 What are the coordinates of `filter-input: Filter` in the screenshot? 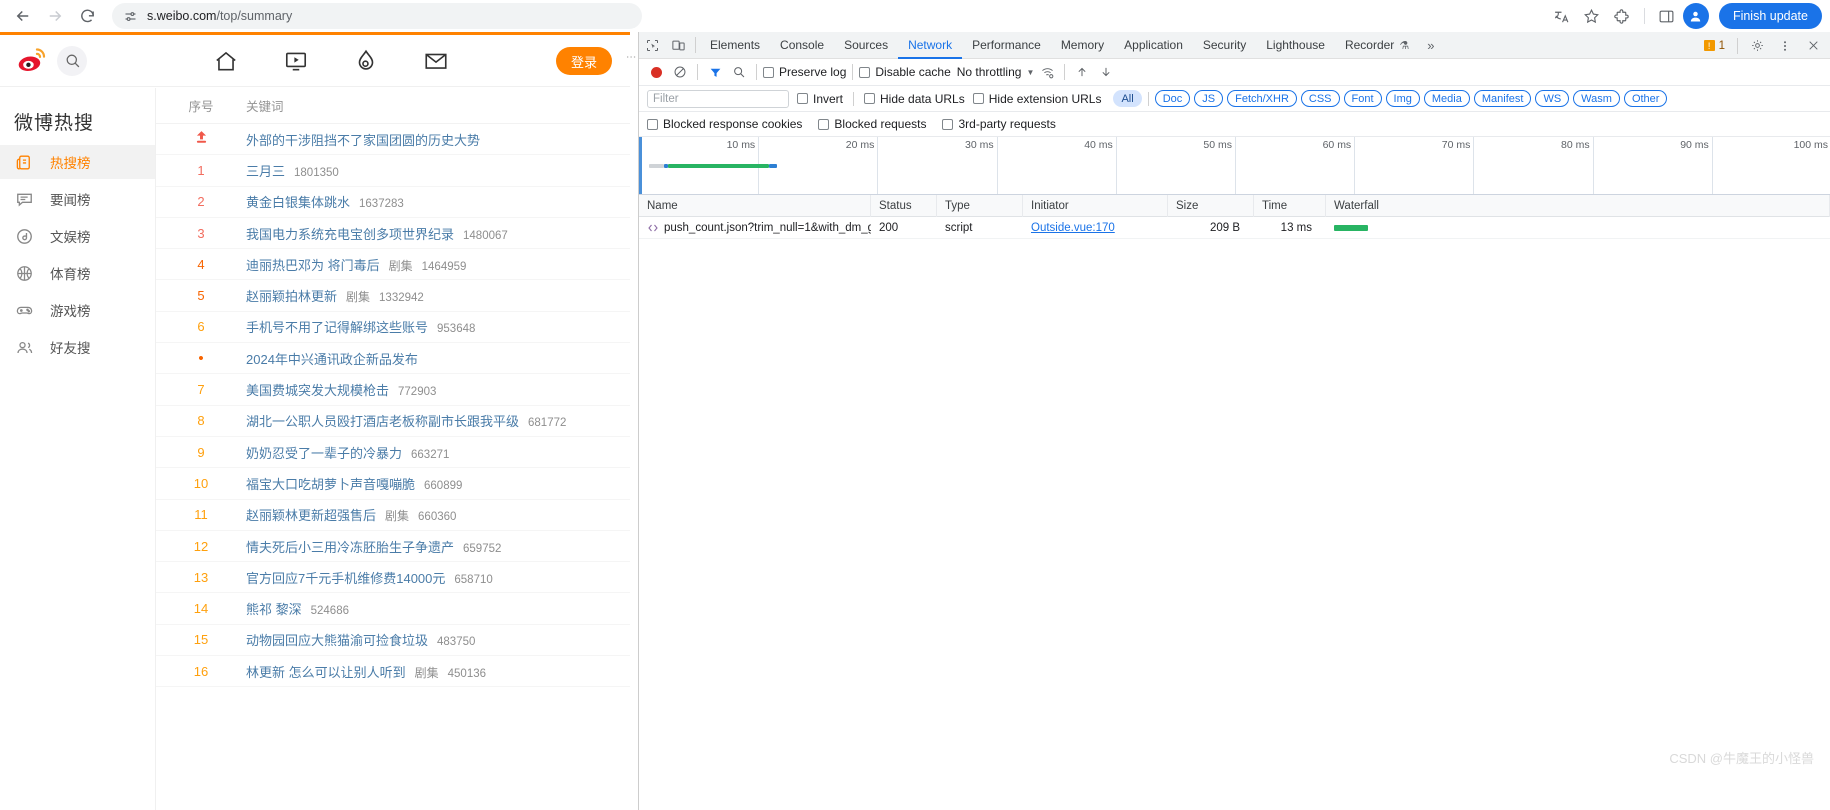 It's located at (718, 98).